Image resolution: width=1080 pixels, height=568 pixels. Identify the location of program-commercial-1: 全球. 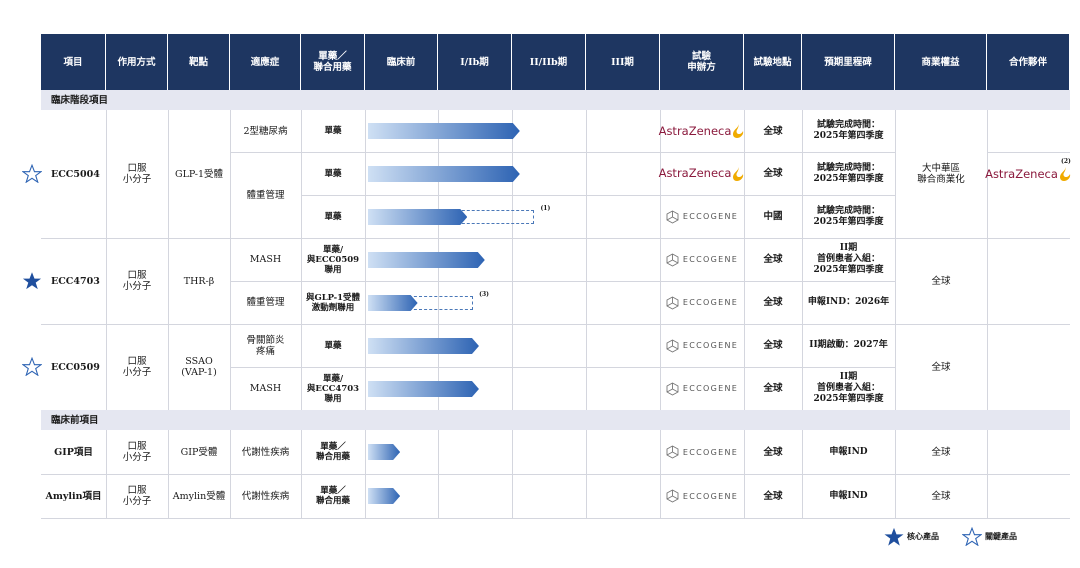
(941, 281).